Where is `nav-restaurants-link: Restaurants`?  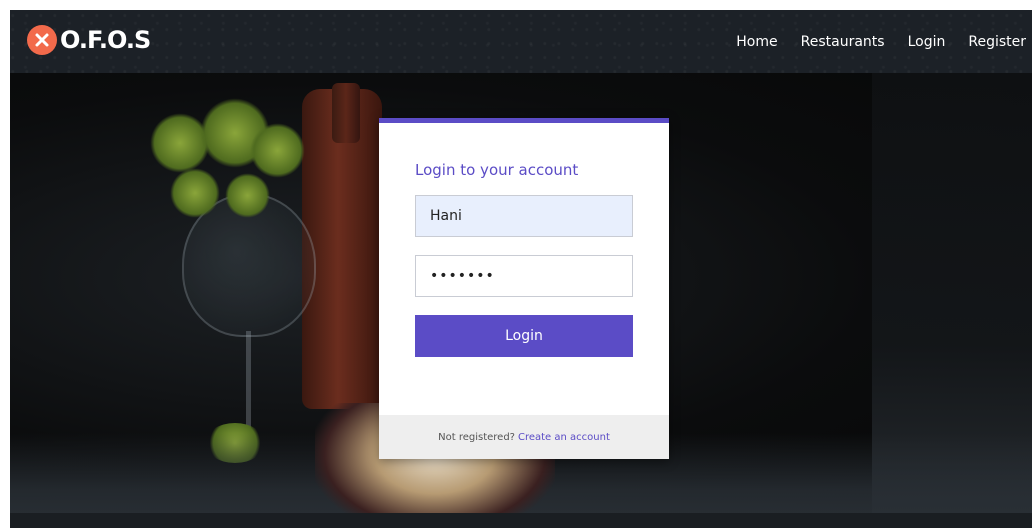
nav-restaurants-link: Restaurants is located at coordinates (843, 42).